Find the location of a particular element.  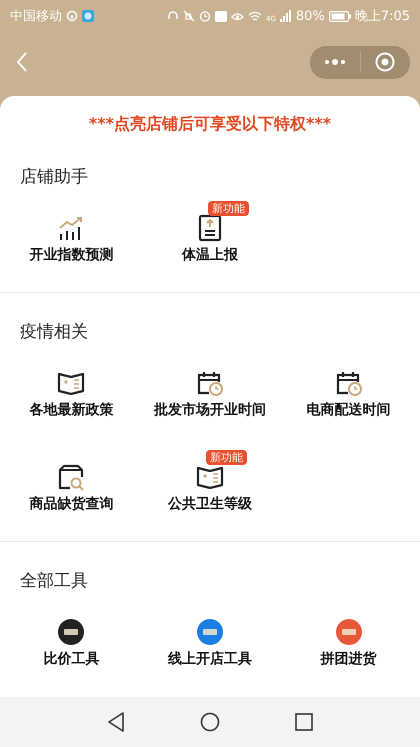

box-search-icon is located at coordinates (71, 477).